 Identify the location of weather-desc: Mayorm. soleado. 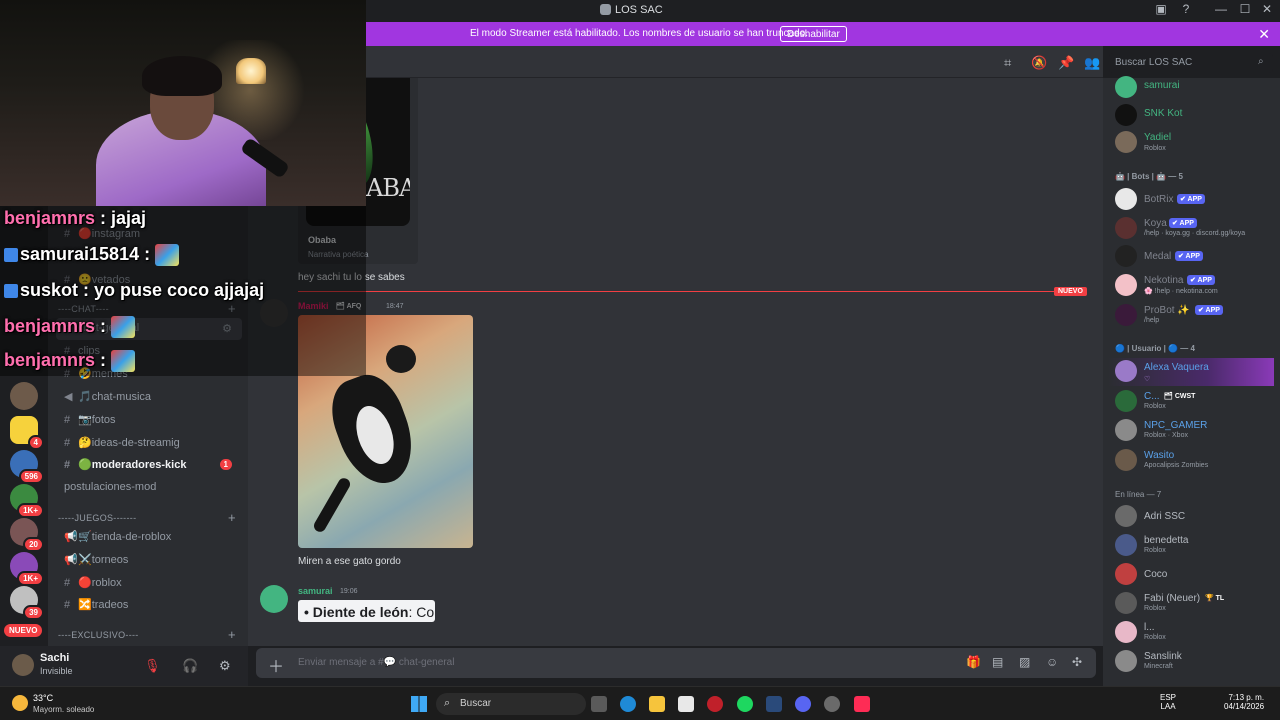
(63, 709).